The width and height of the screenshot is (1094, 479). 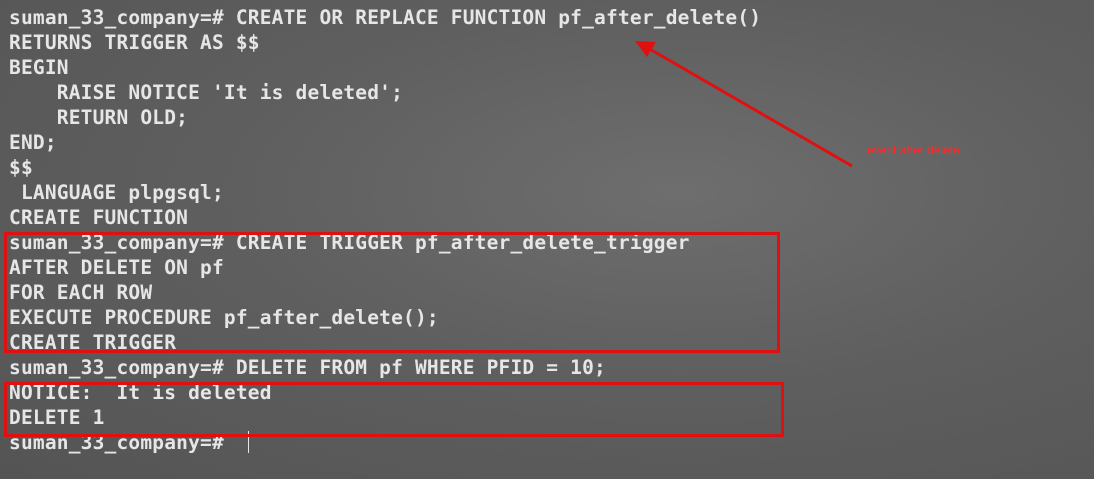 I want to click on annotation-arrow-icon, so click(x=744, y=104).